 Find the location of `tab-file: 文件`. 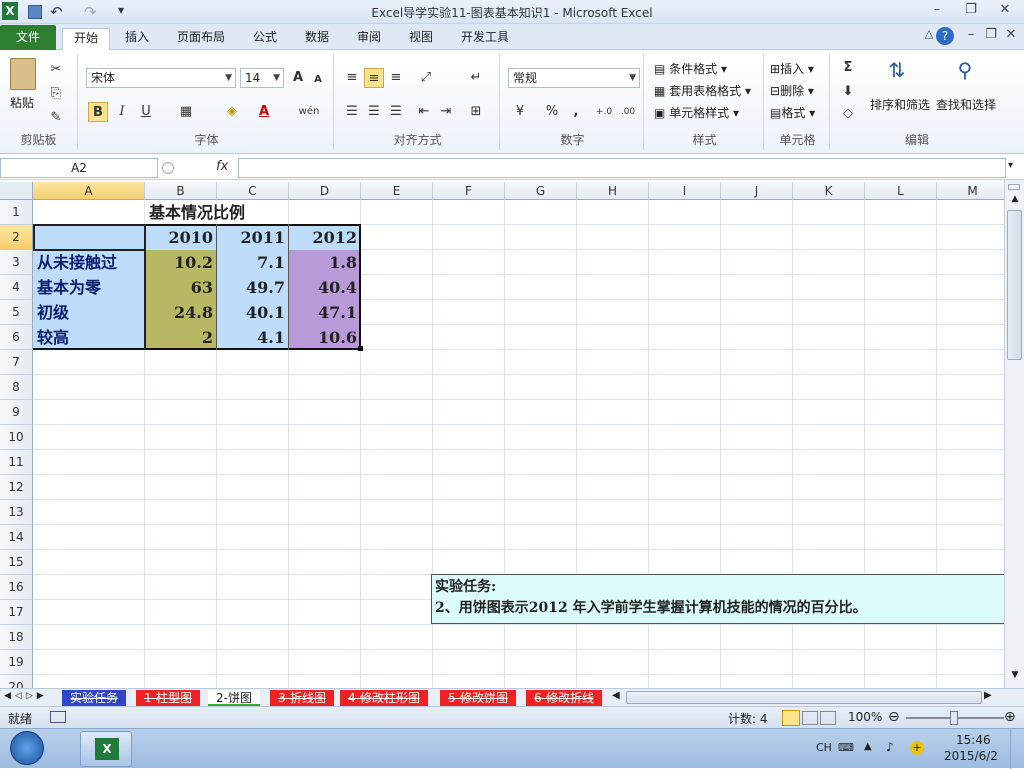

tab-file: 文件 is located at coordinates (28, 37).